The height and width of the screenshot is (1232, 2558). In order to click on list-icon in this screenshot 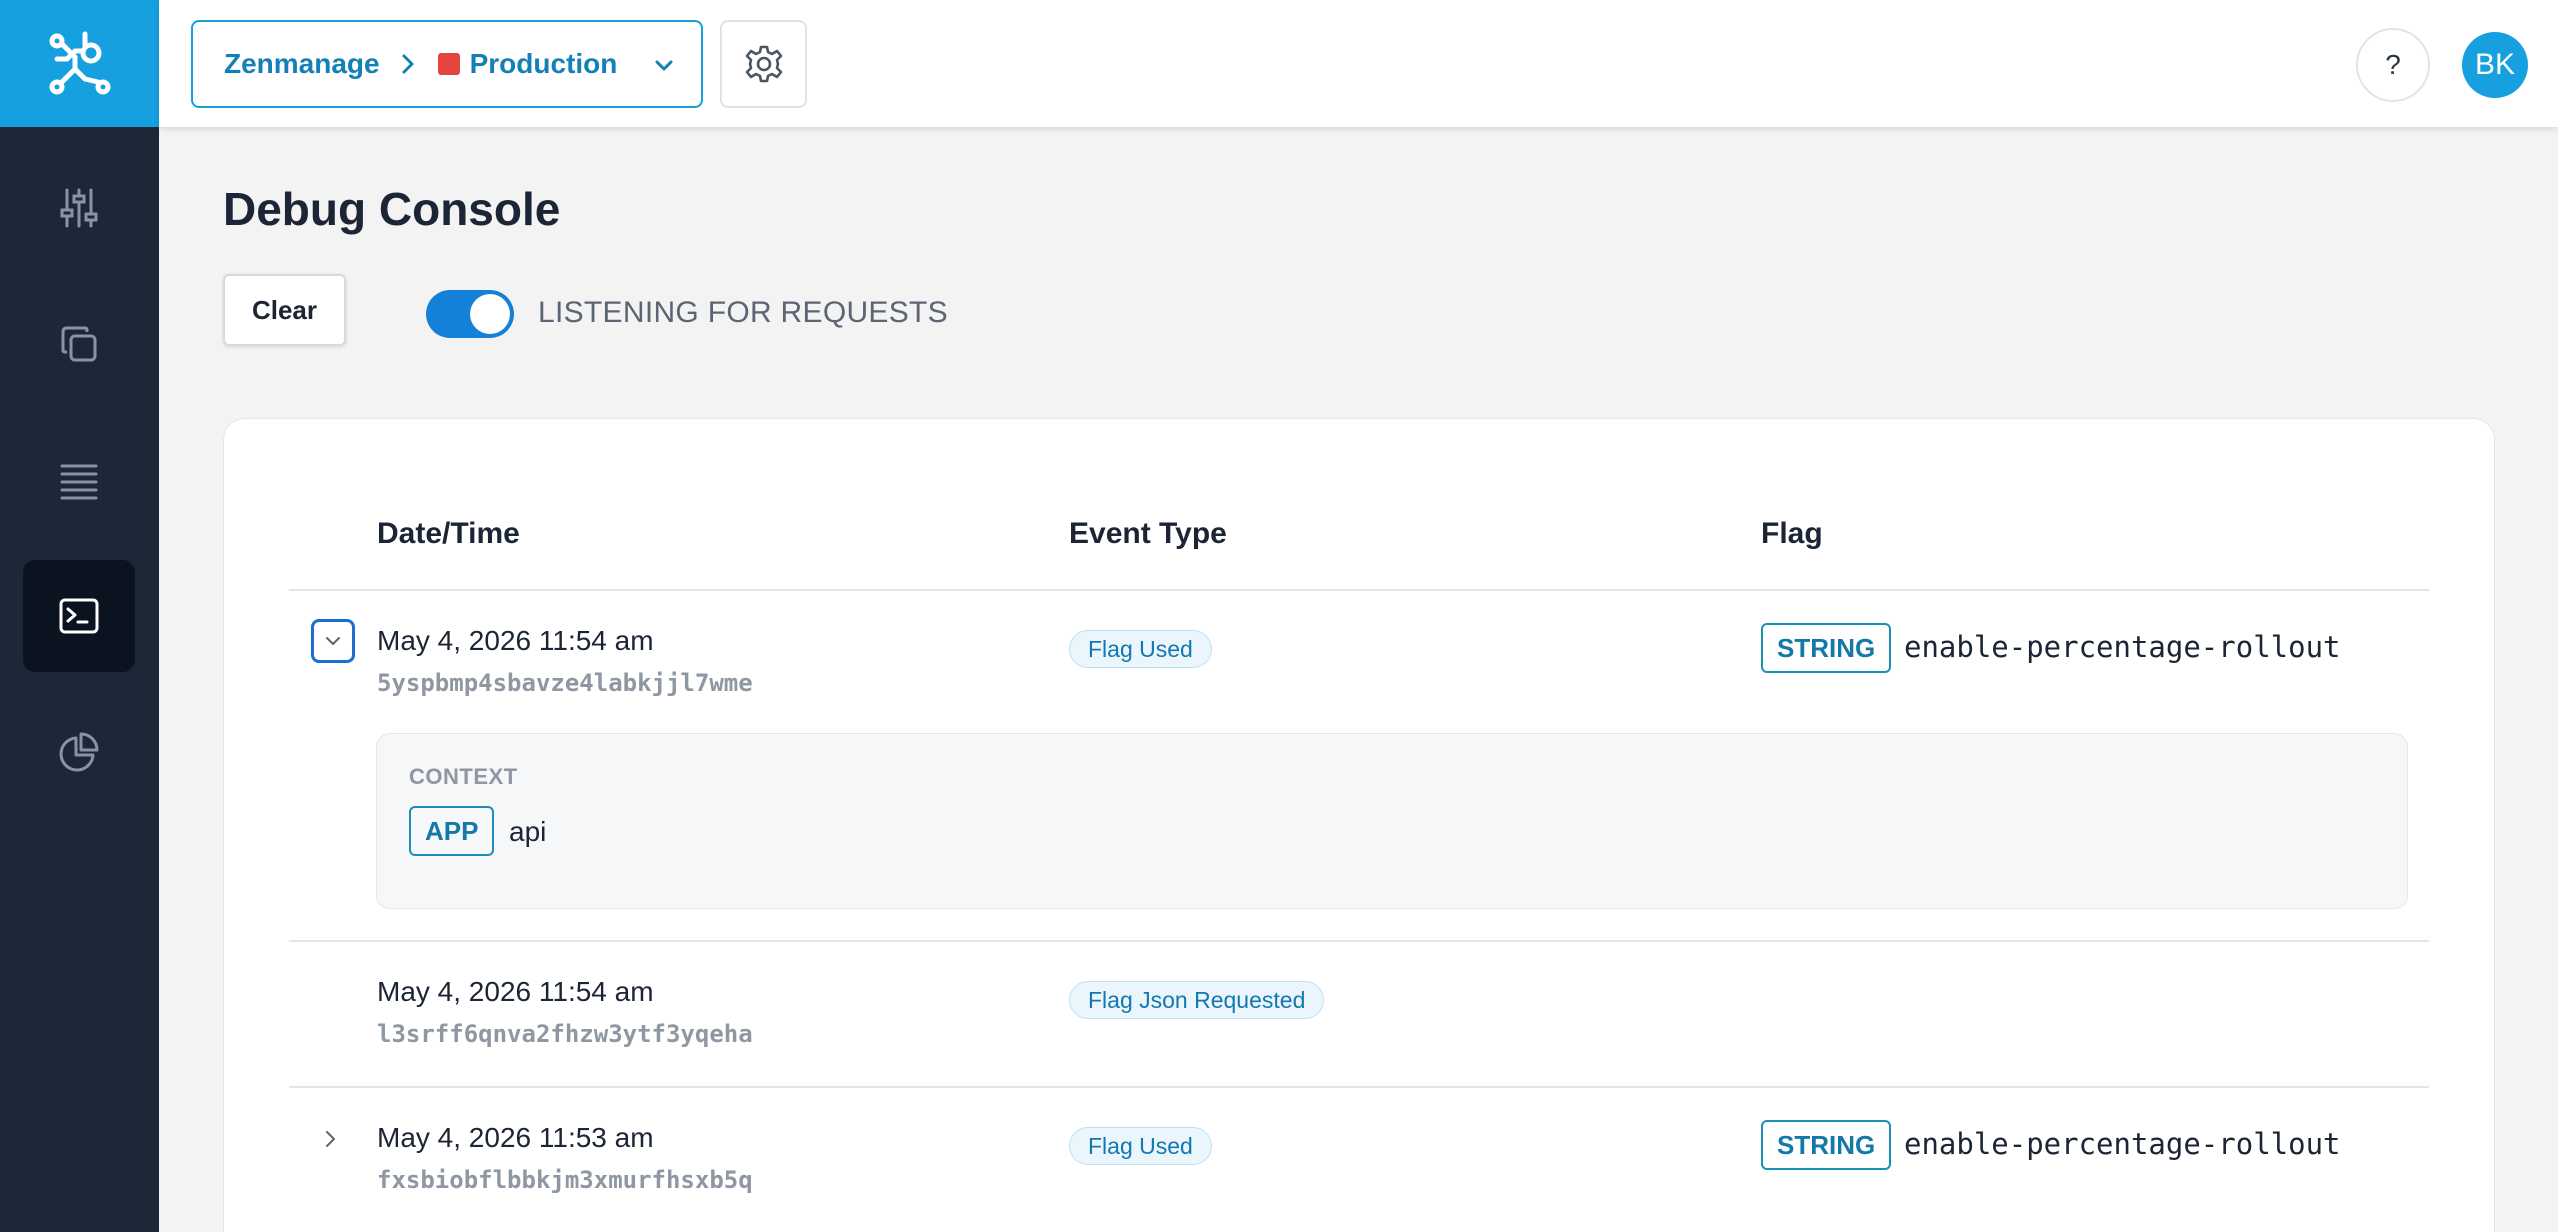, I will do `click(79, 482)`.